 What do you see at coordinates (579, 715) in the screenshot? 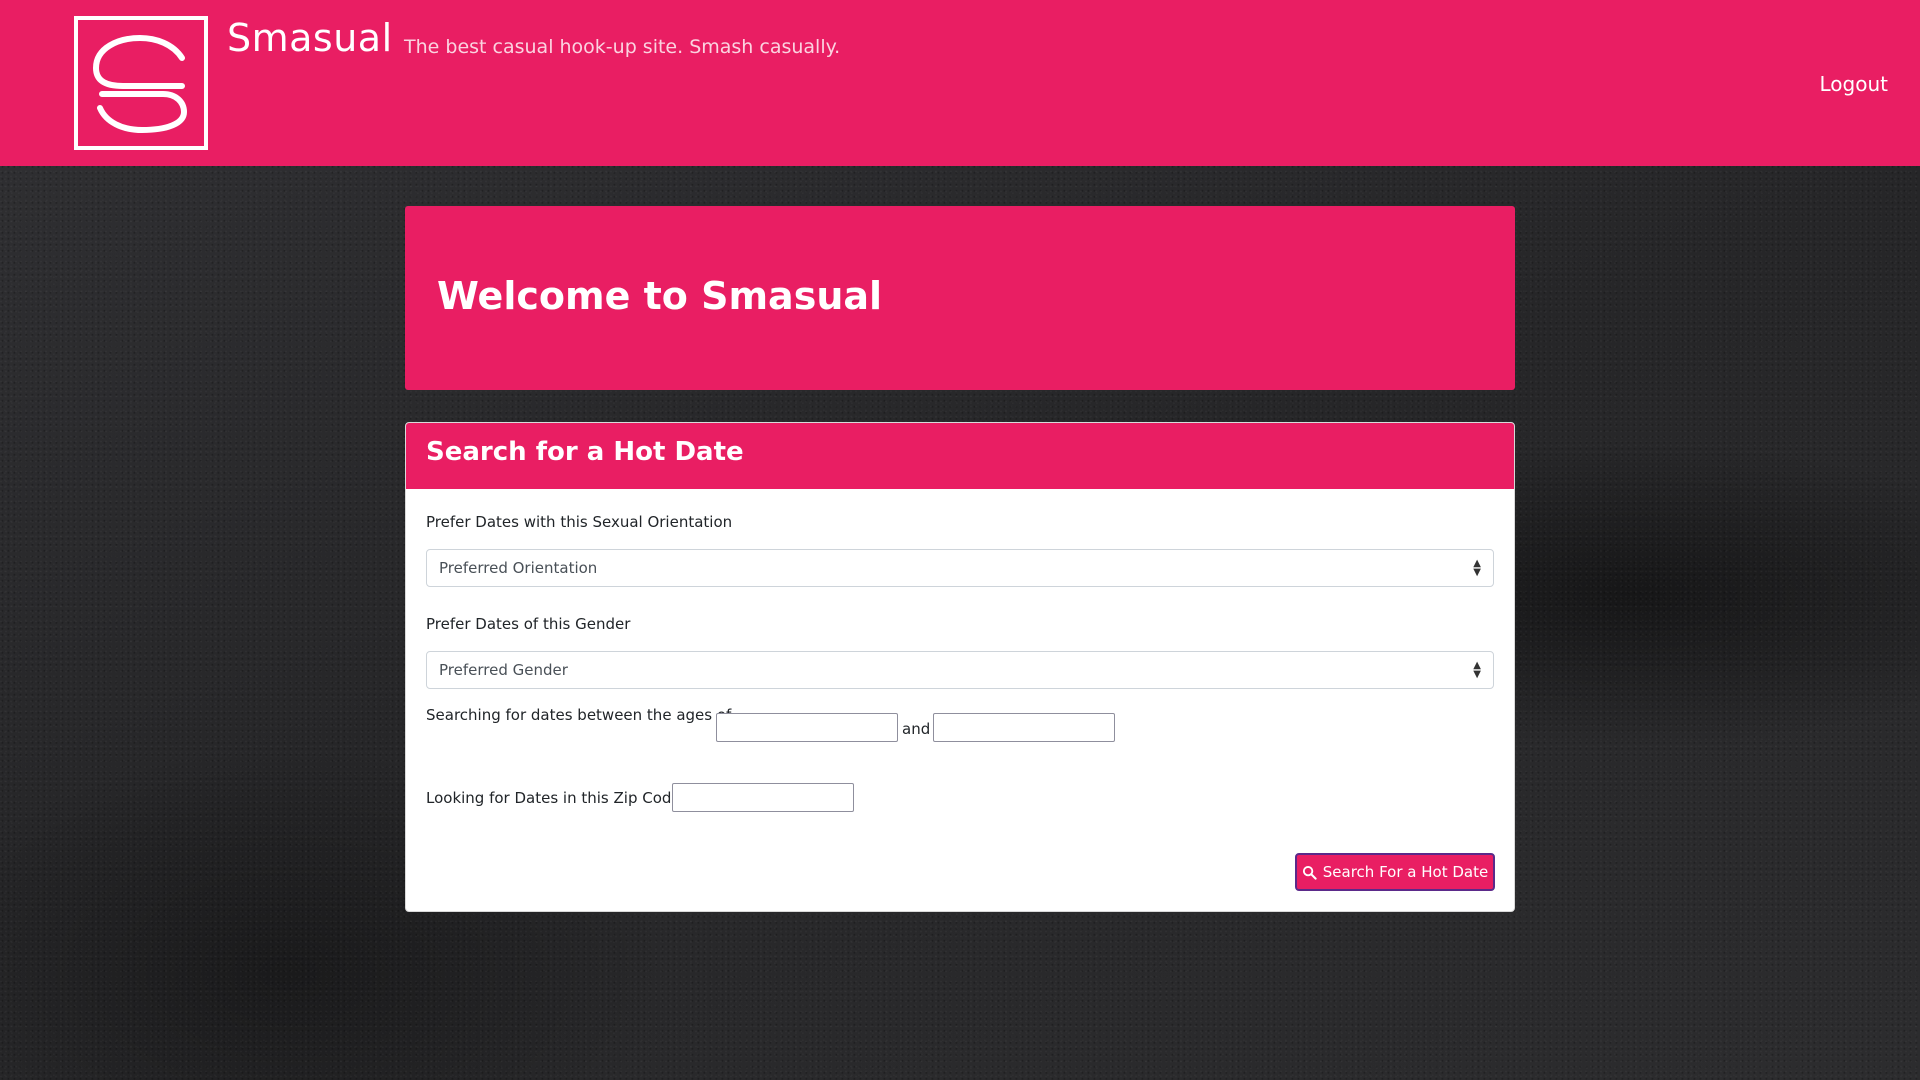
I see `age-range-label: Searching for dates between the ages of` at bounding box center [579, 715].